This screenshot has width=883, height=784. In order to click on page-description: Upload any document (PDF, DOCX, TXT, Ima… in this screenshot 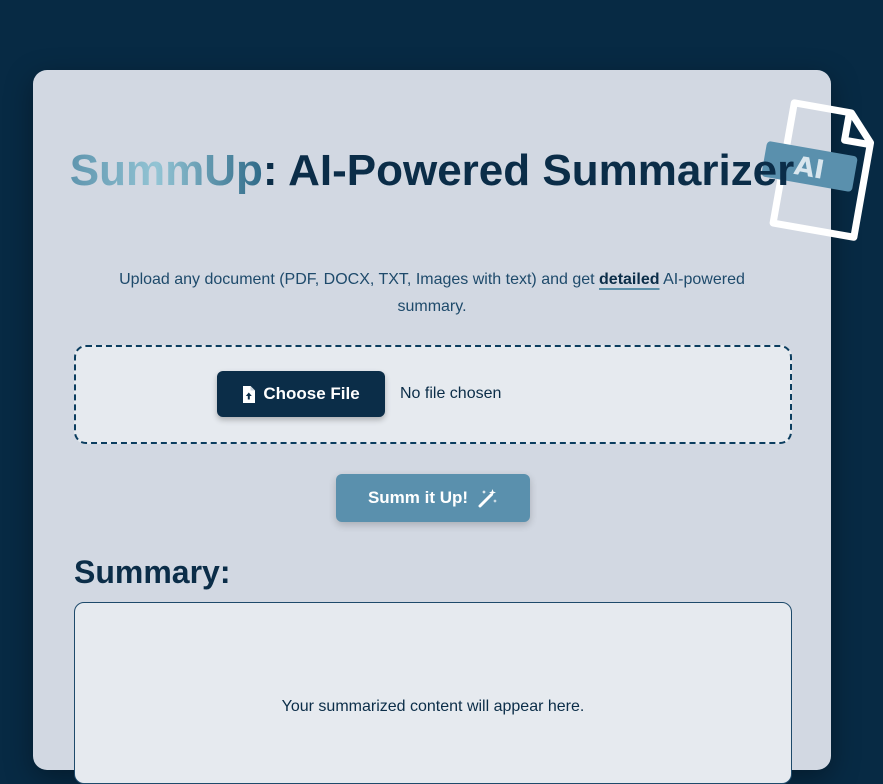, I will do `click(432, 293)`.